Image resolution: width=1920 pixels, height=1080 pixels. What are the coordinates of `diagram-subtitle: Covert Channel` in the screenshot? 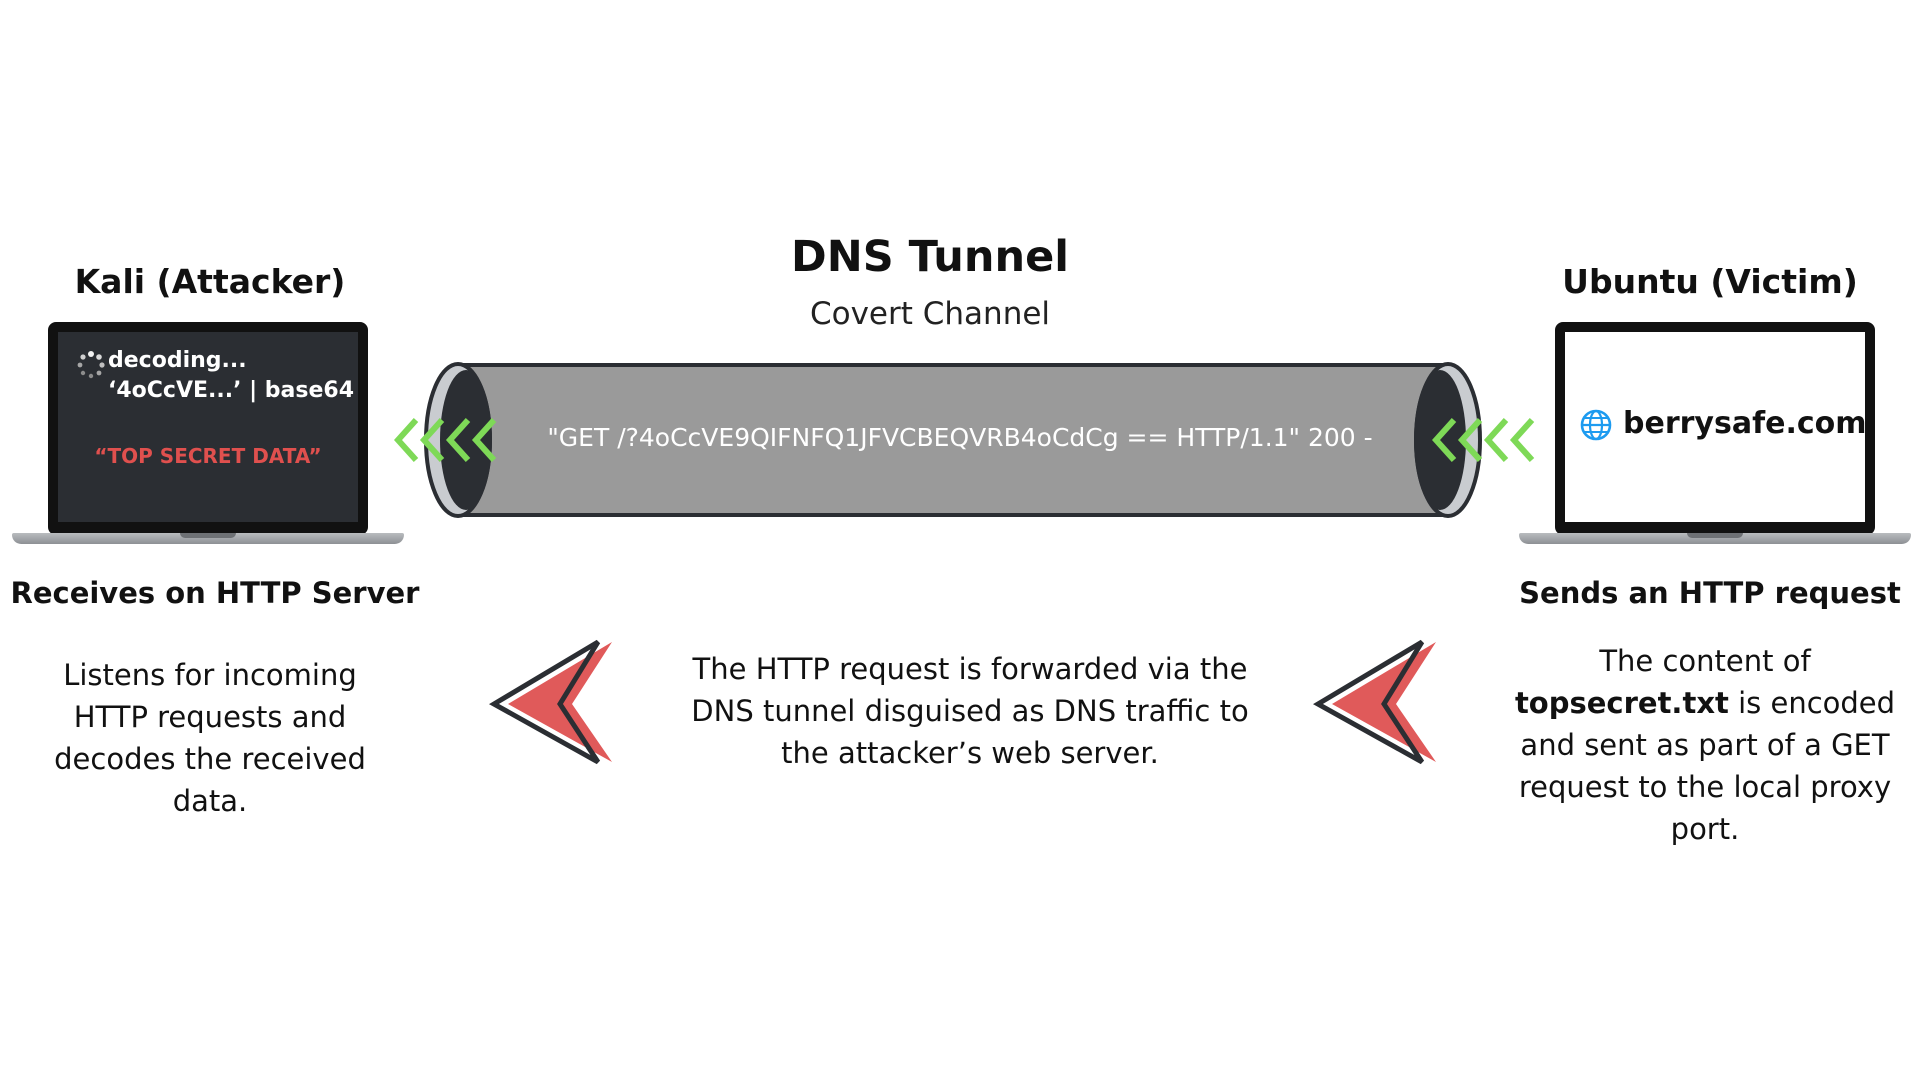 It's located at (930, 314).